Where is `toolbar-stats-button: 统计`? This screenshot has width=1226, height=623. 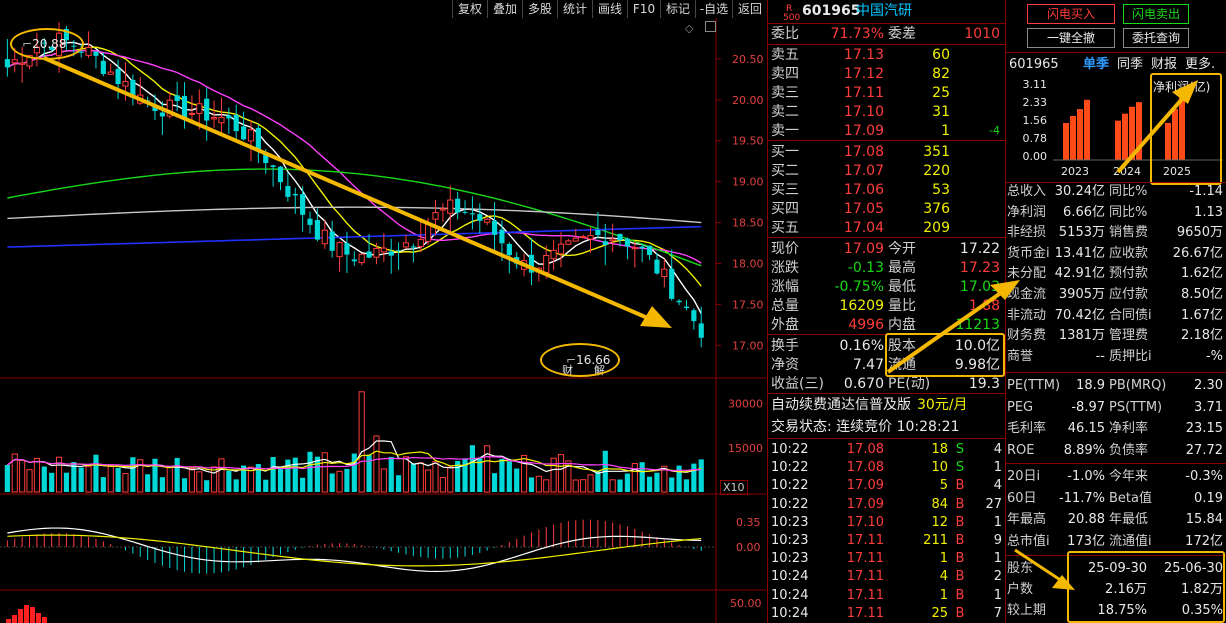
toolbar-stats-button: 统计 is located at coordinates (574, 9).